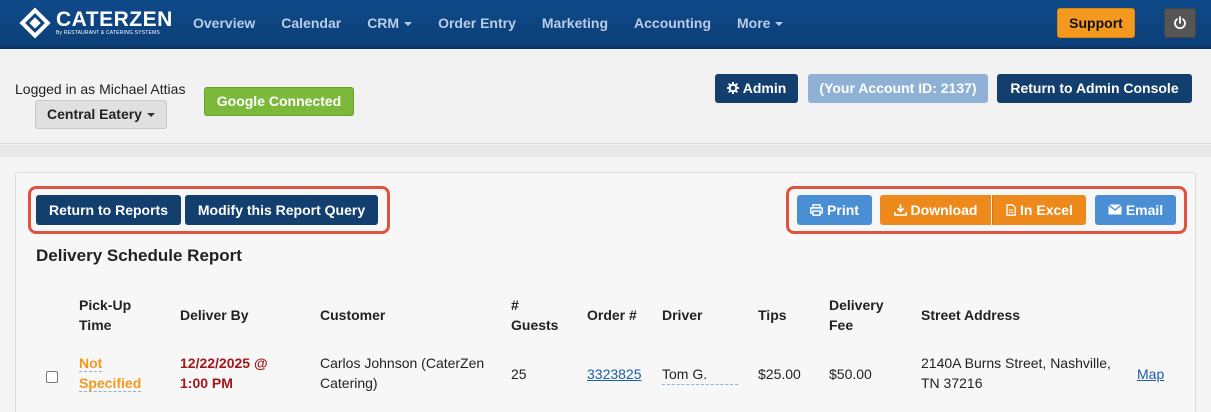 Image resolution: width=1211 pixels, height=412 pixels. I want to click on gear-icon, so click(732, 87).